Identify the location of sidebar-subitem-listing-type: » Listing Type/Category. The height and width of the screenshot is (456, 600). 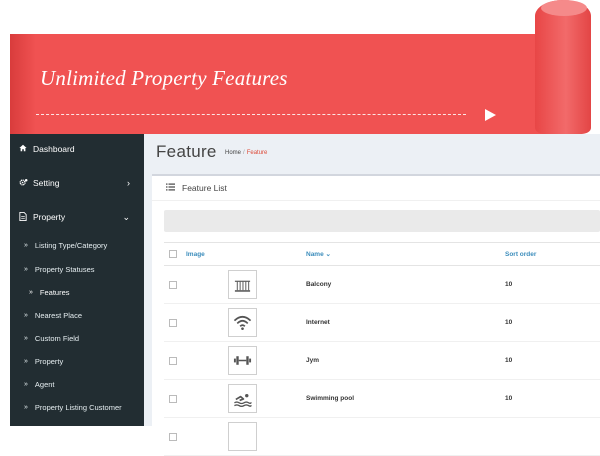
(77, 245).